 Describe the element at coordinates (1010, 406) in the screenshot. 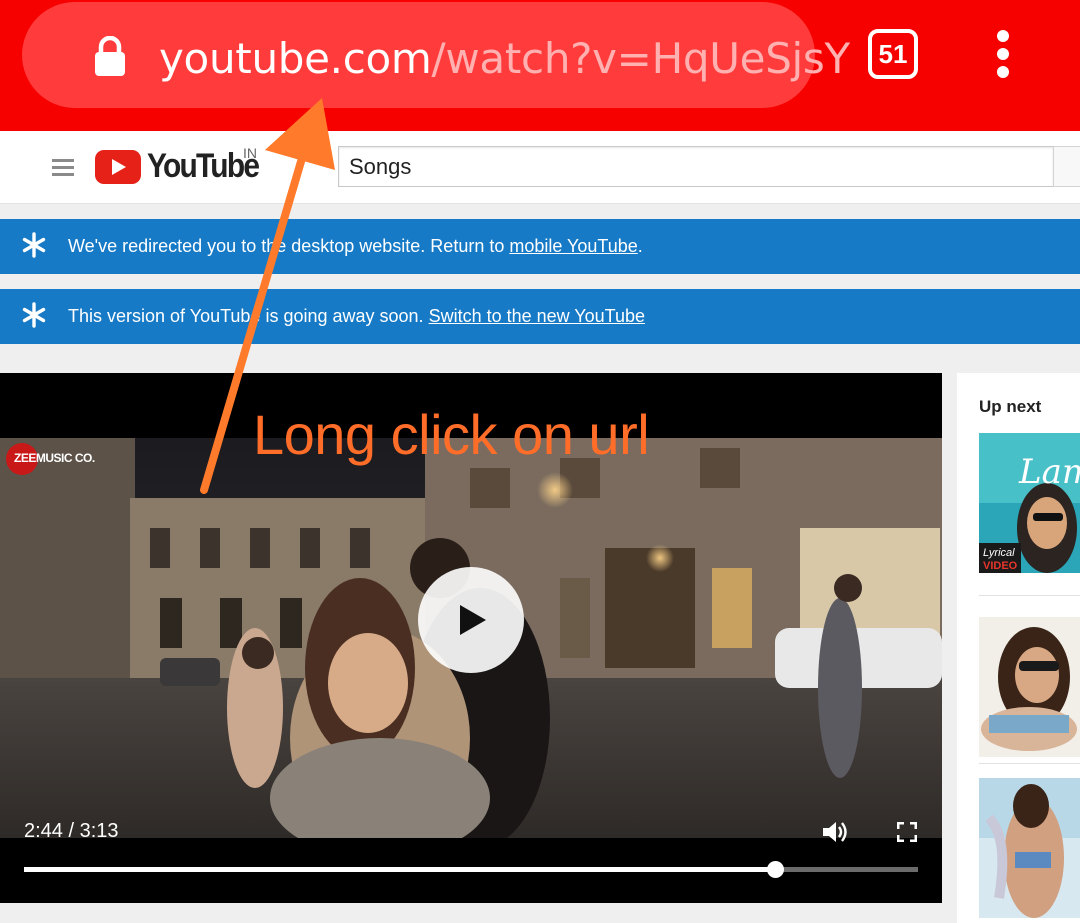

I see `up-next-title: Up next` at that location.